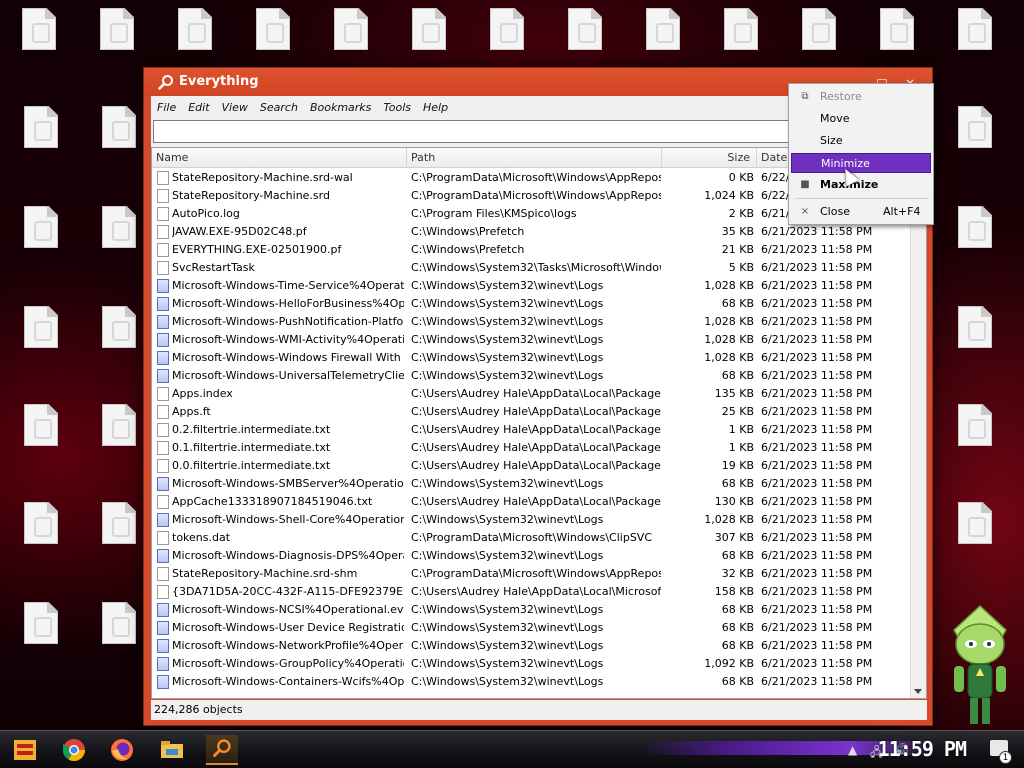 This screenshot has width=1024, height=768. Describe the element at coordinates (861, 163) in the screenshot. I see `system-menu-item-minimize: _ Minimize` at that location.